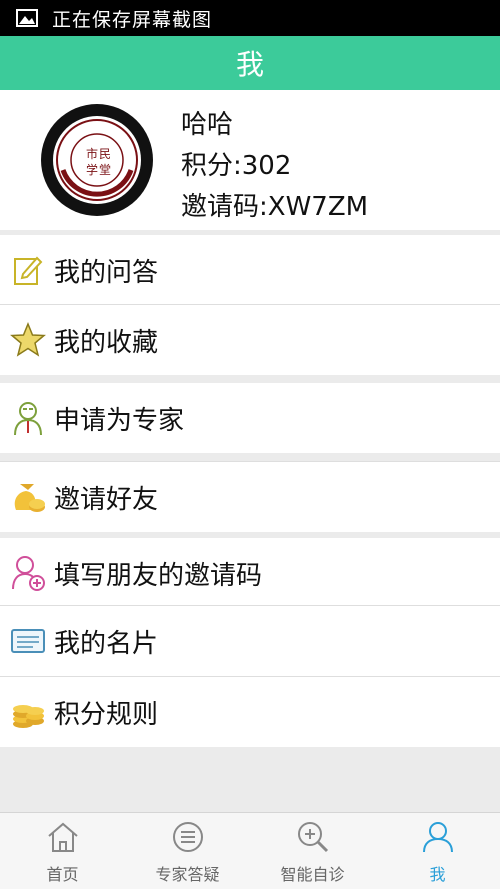 The height and width of the screenshot is (889, 500). What do you see at coordinates (28, 573) in the screenshot?
I see `add-user-icon` at bounding box center [28, 573].